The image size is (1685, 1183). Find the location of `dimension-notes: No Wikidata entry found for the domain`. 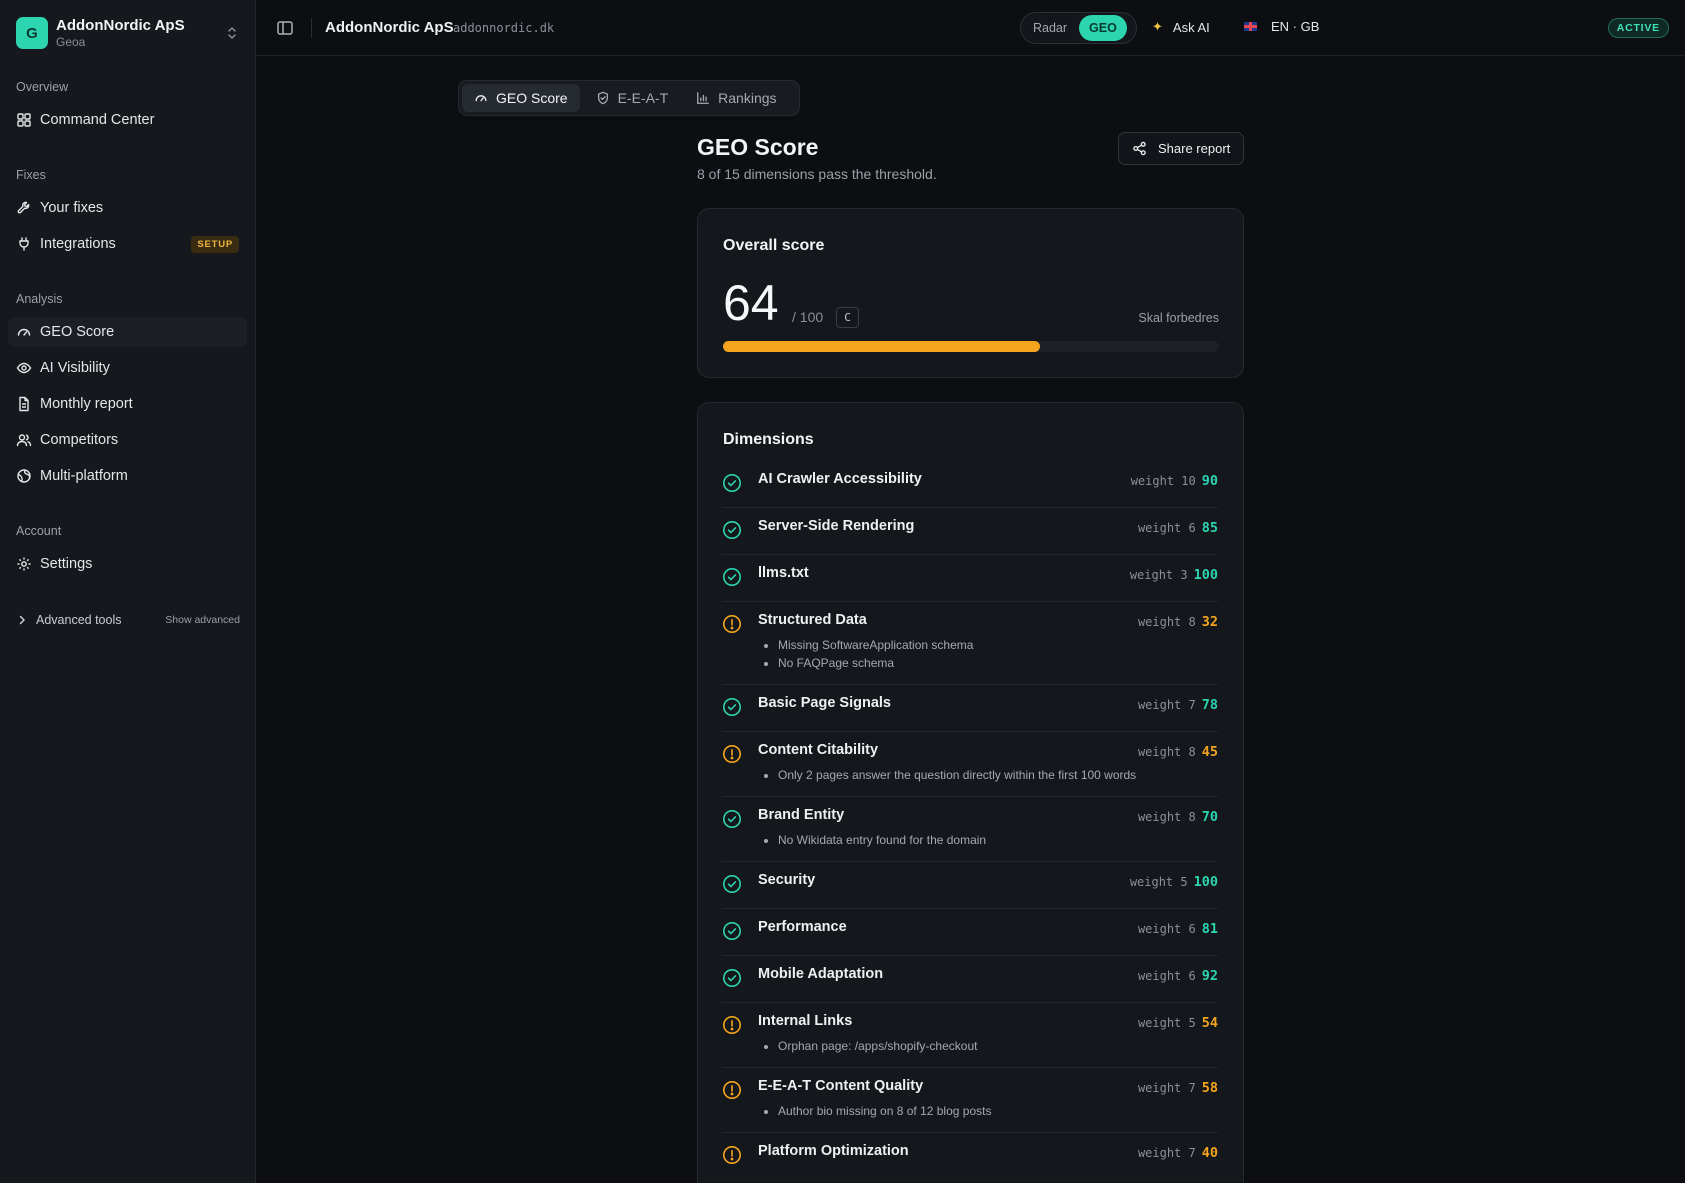

dimension-notes: No Wikidata entry found for the domain is located at coordinates (882, 840).